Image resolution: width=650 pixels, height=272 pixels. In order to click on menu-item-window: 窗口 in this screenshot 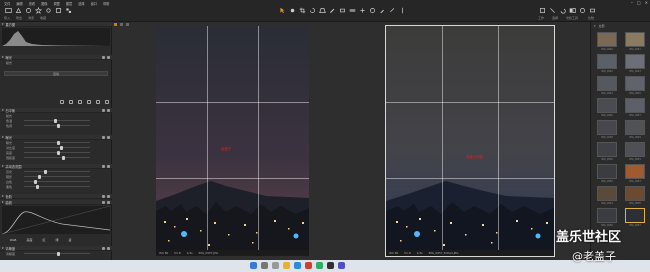, I will do `click(94, 3)`.